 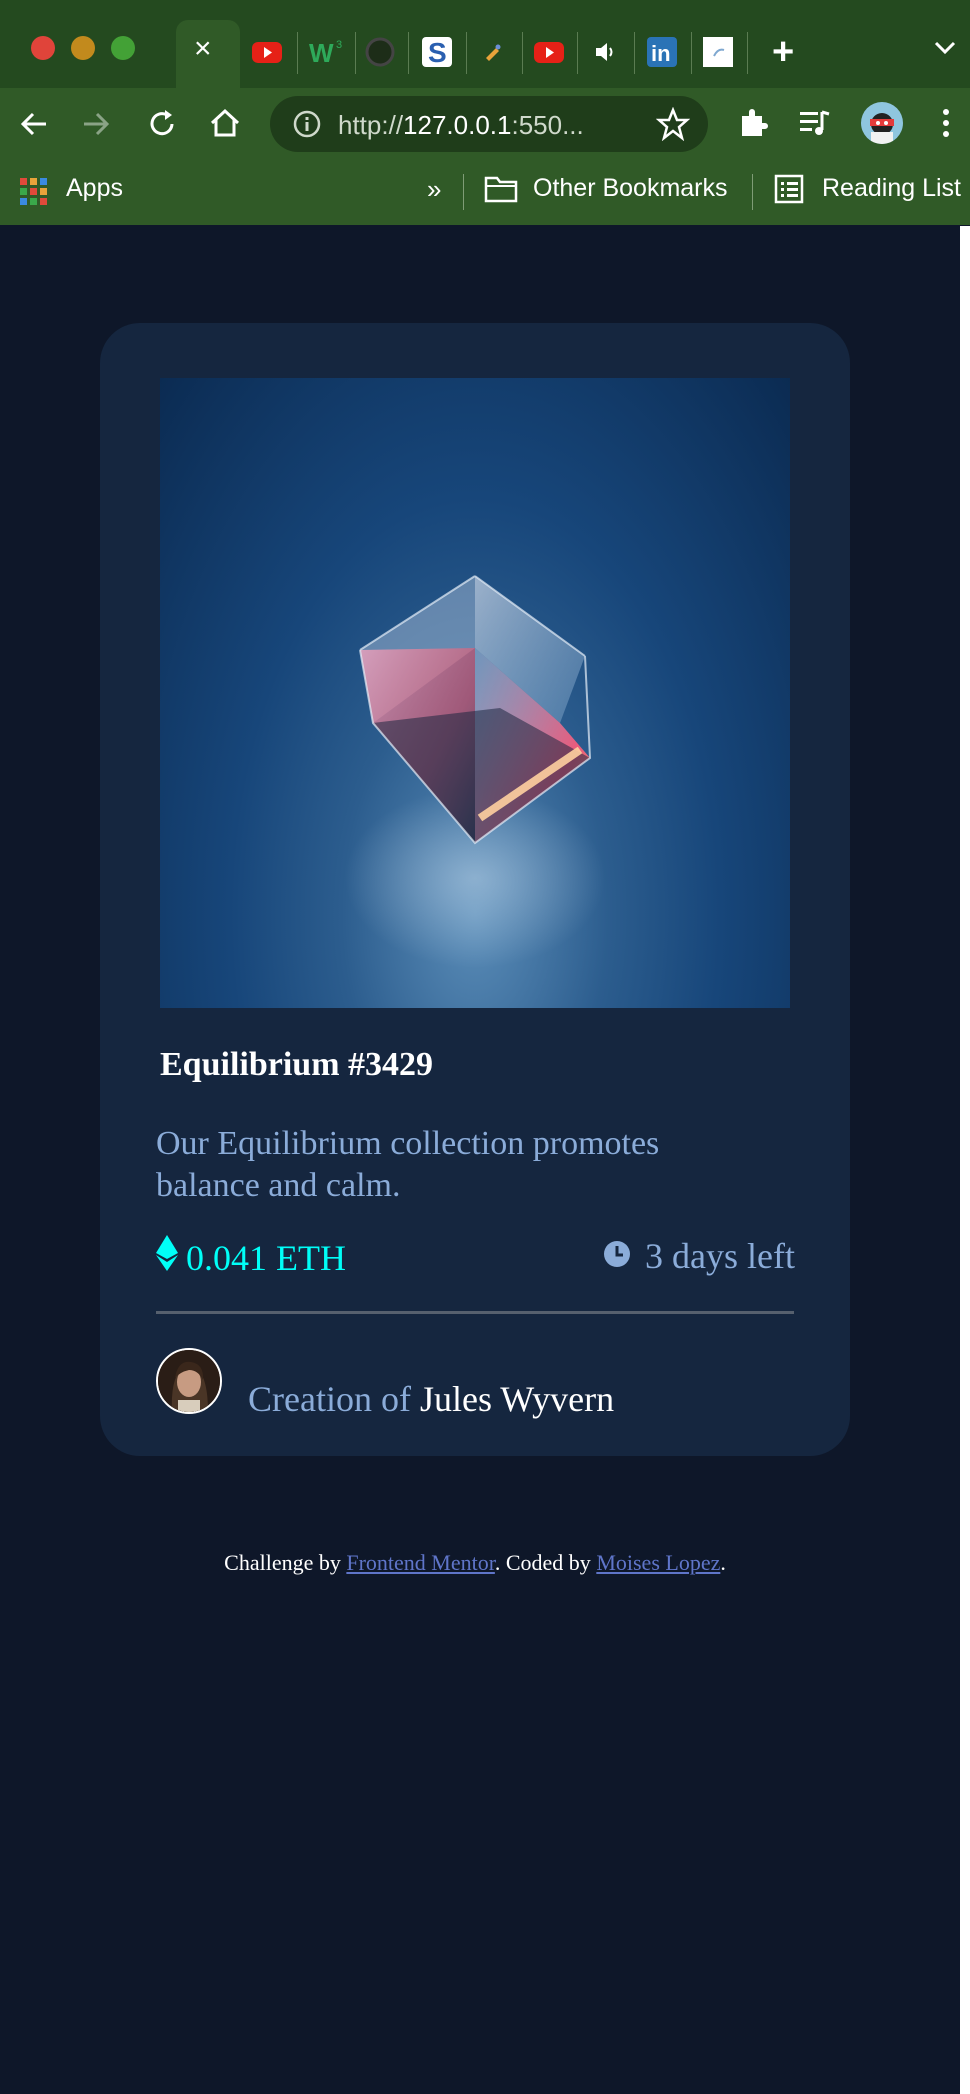 What do you see at coordinates (380, 52) in the screenshot?
I see `tab-github-icon` at bounding box center [380, 52].